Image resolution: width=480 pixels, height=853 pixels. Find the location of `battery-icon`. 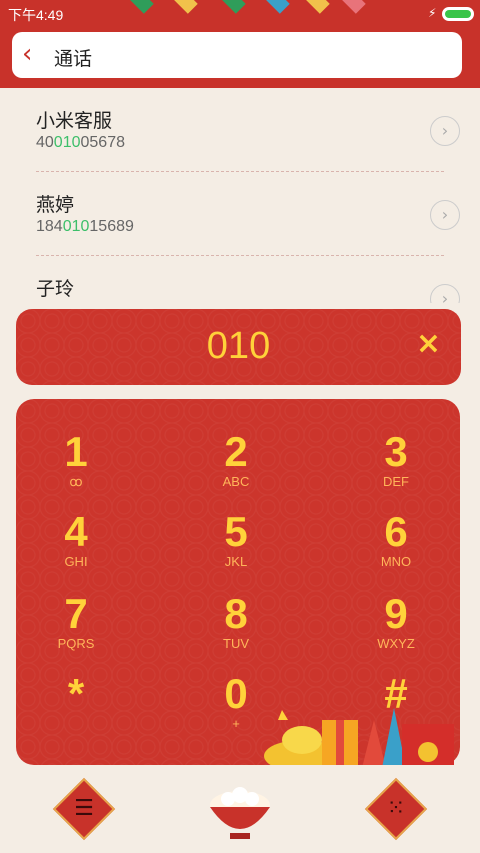

battery-icon is located at coordinates (458, 14).